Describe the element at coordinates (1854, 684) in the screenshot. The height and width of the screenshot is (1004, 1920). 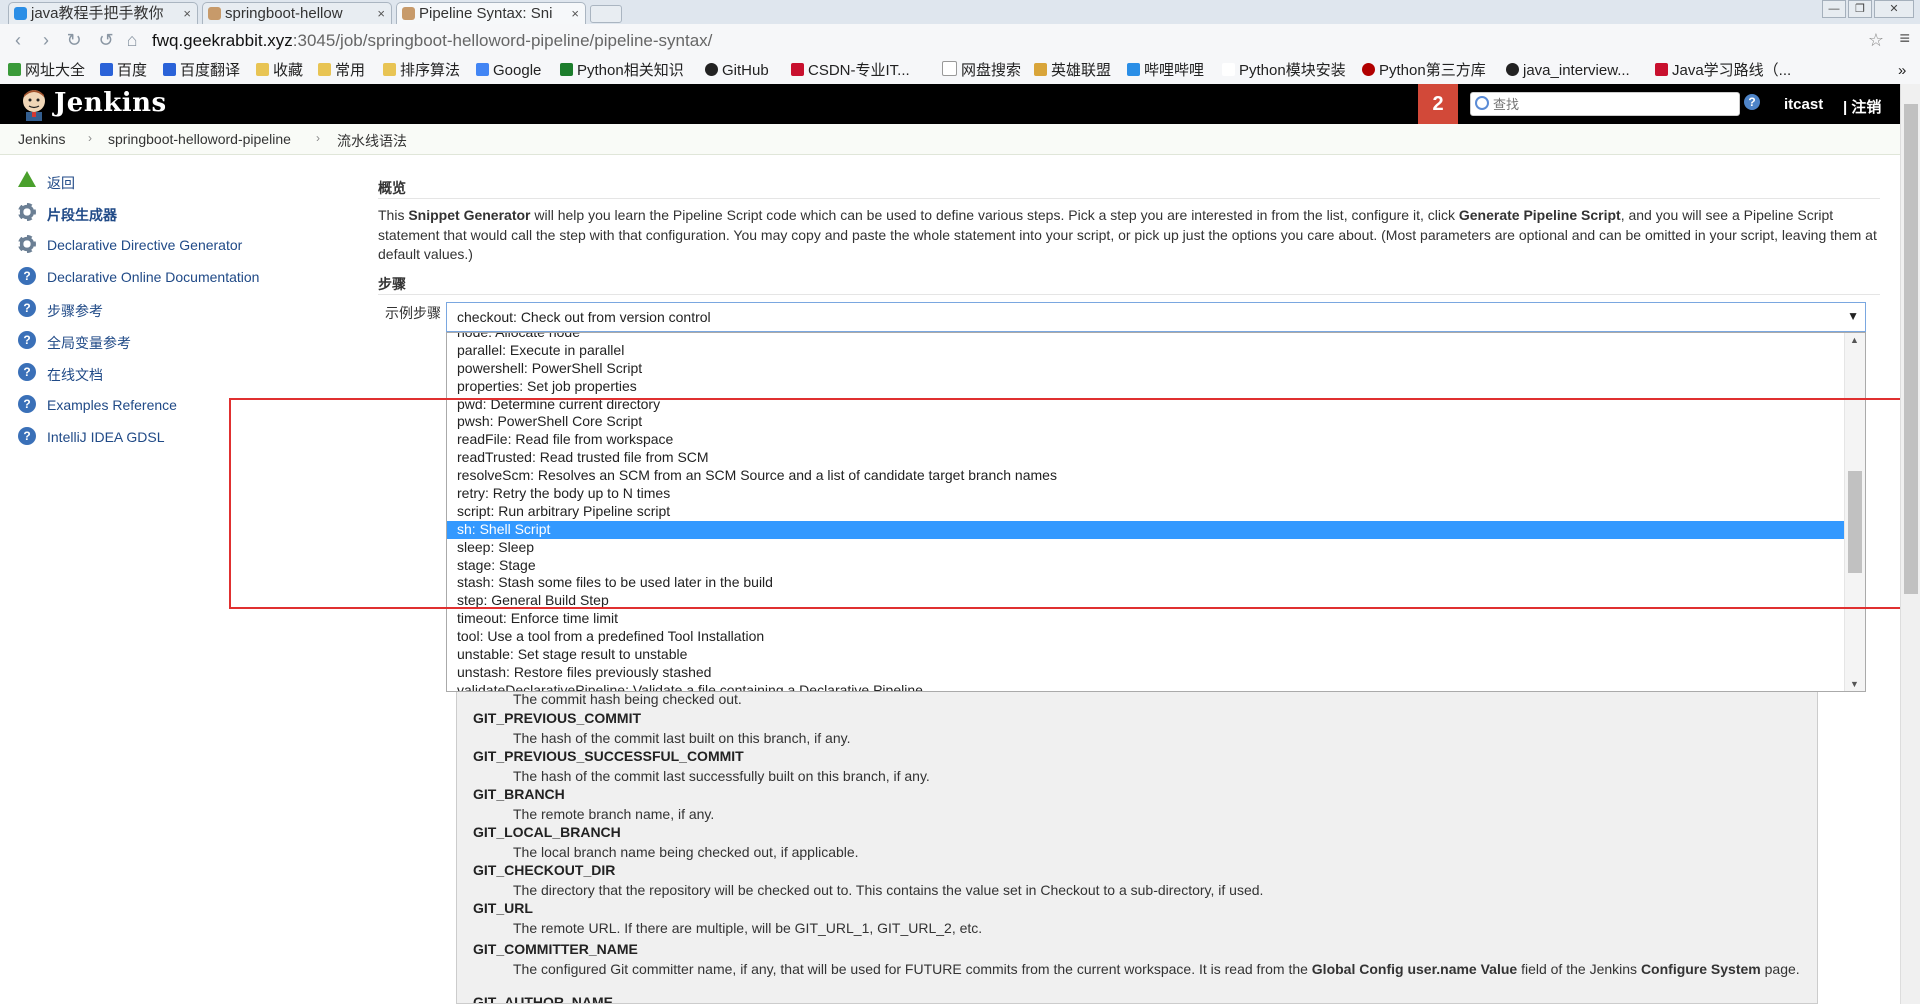
I see `scroll-down-icon: ▼` at that location.